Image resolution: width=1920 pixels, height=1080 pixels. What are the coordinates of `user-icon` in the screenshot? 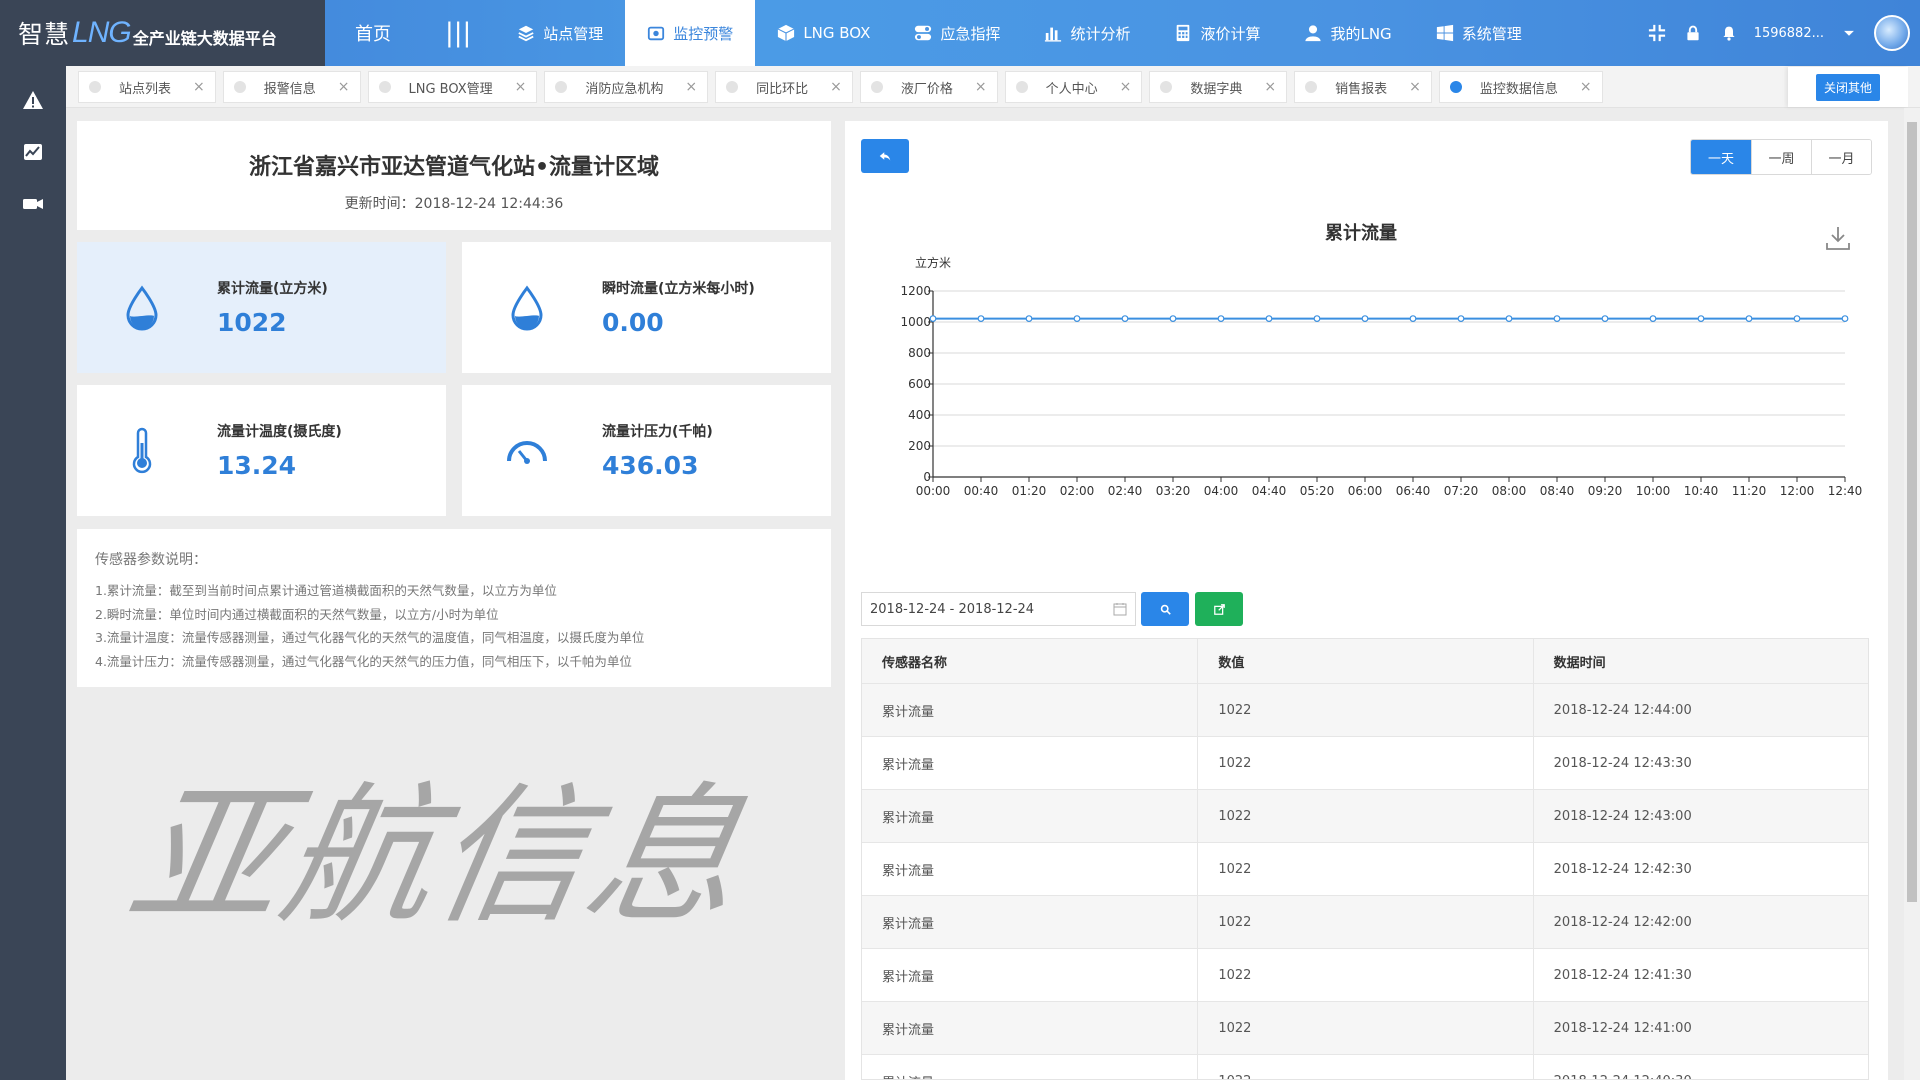 It's located at (1313, 33).